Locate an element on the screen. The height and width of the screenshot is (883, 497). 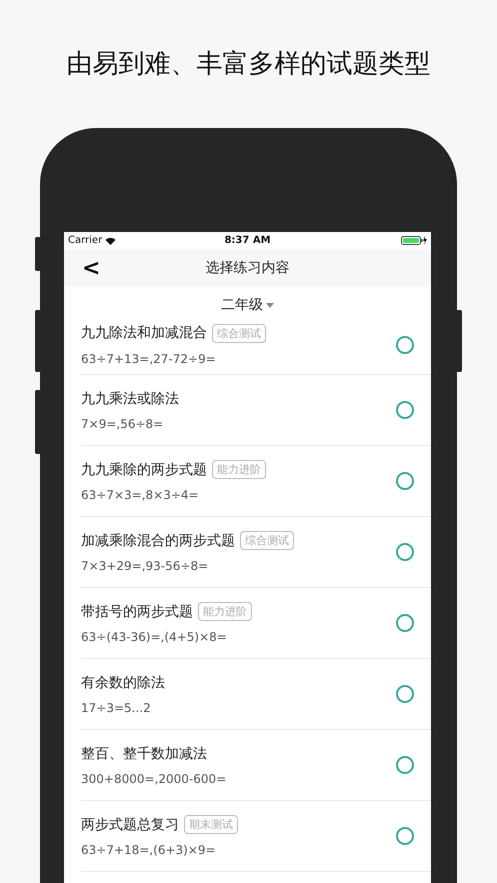
wifi-icon is located at coordinates (110, 240).